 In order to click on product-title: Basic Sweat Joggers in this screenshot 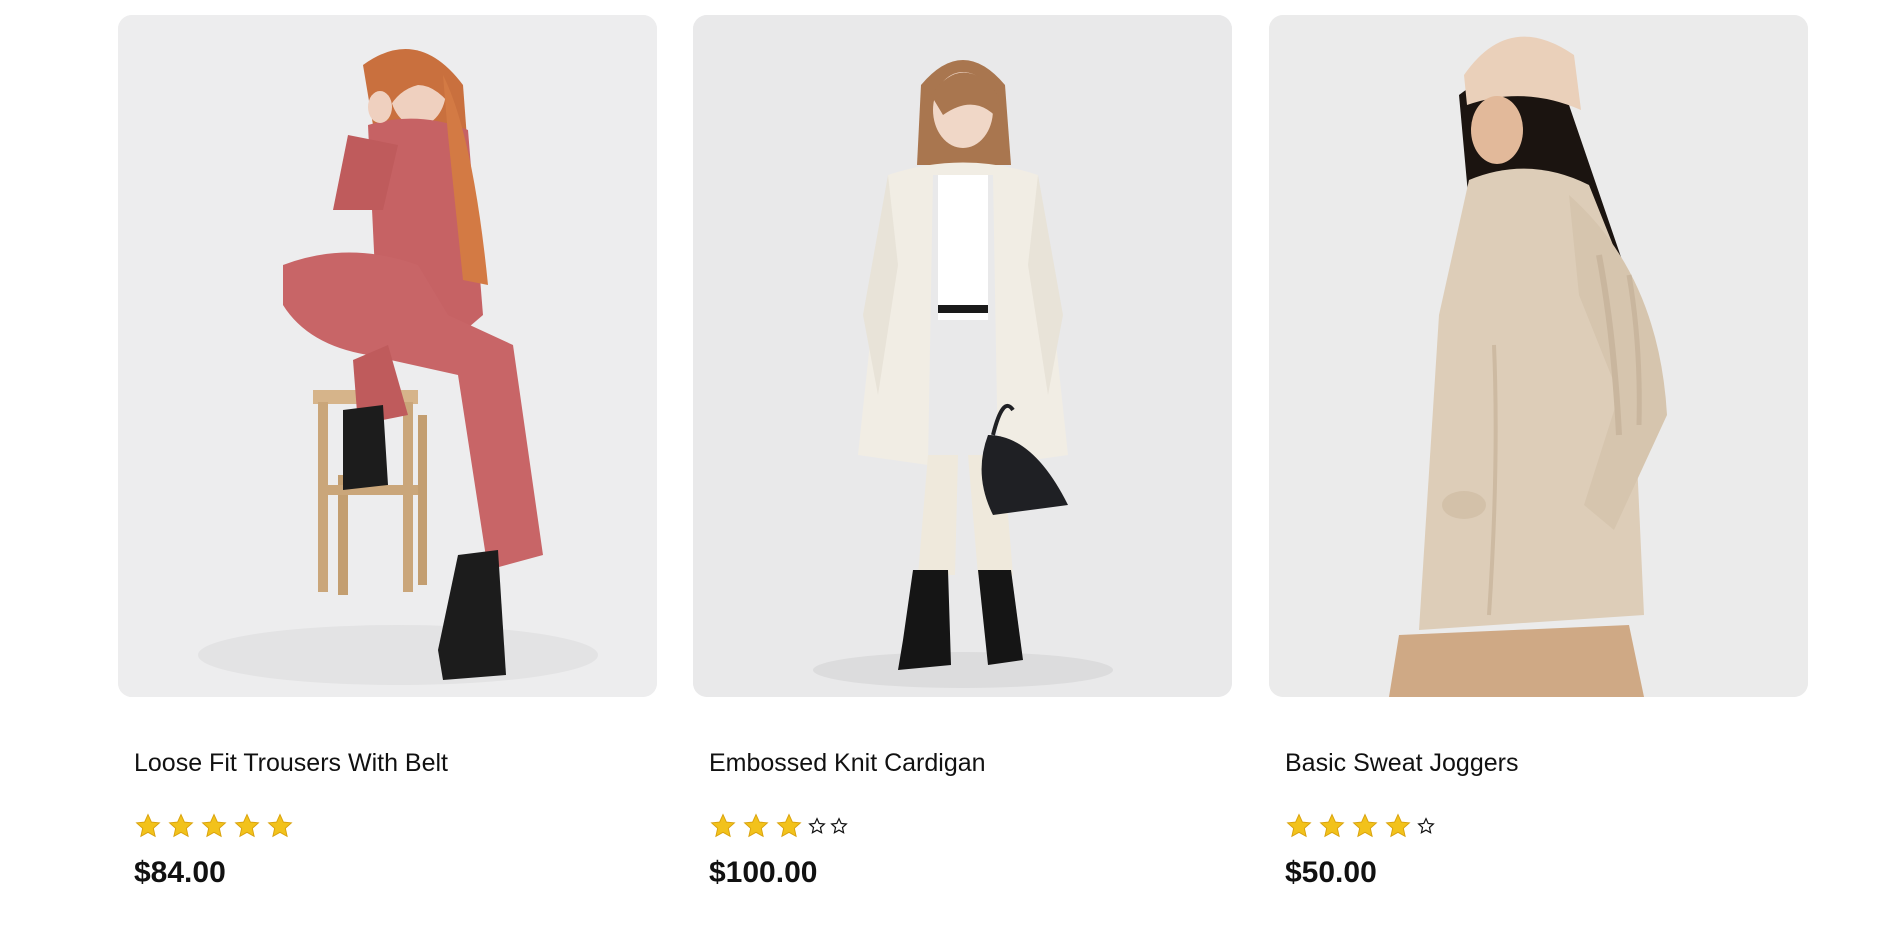, I will do `click(1546, 763)`.